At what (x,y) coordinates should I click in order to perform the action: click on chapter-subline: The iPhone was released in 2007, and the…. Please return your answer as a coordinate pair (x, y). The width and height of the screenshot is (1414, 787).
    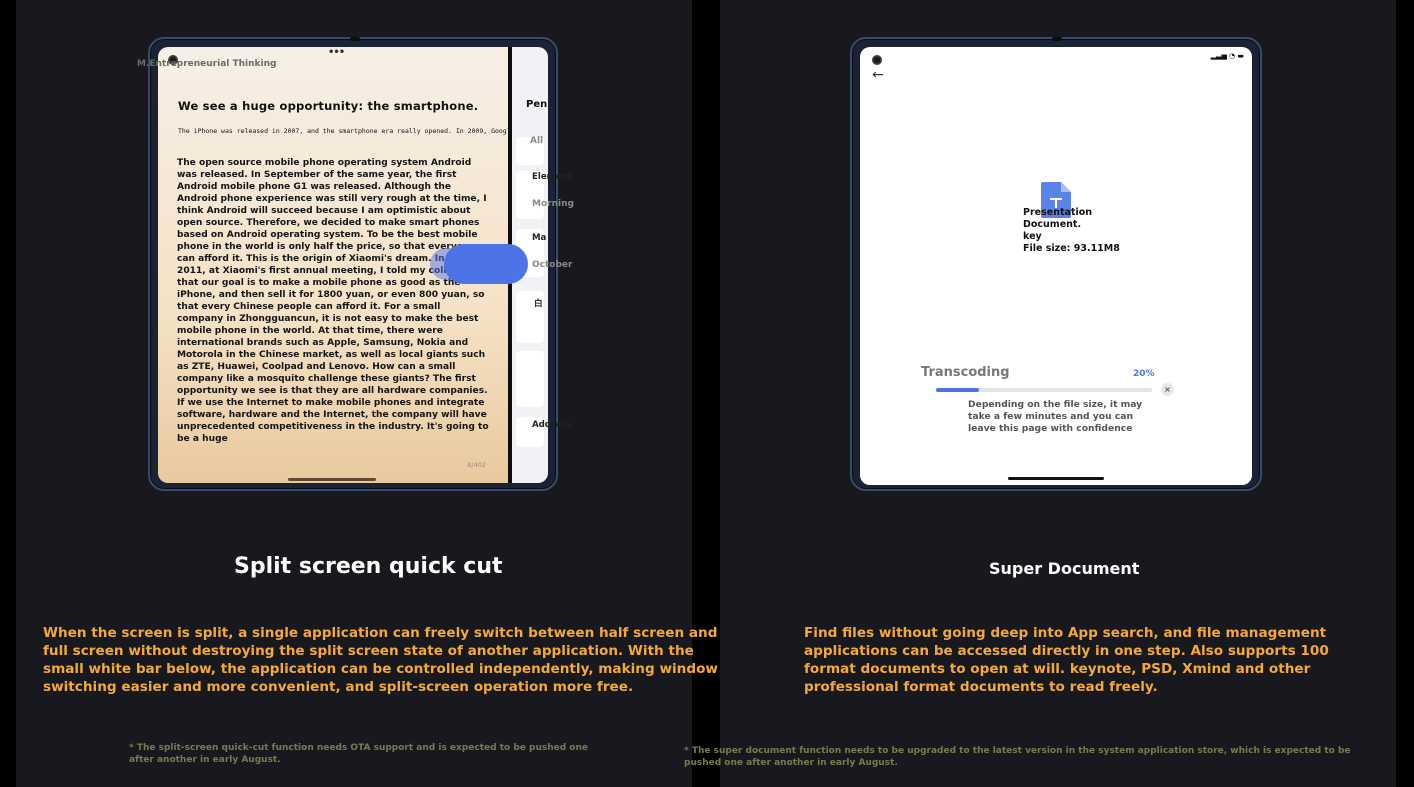
    Looking at the image, I should click on (346, 131).